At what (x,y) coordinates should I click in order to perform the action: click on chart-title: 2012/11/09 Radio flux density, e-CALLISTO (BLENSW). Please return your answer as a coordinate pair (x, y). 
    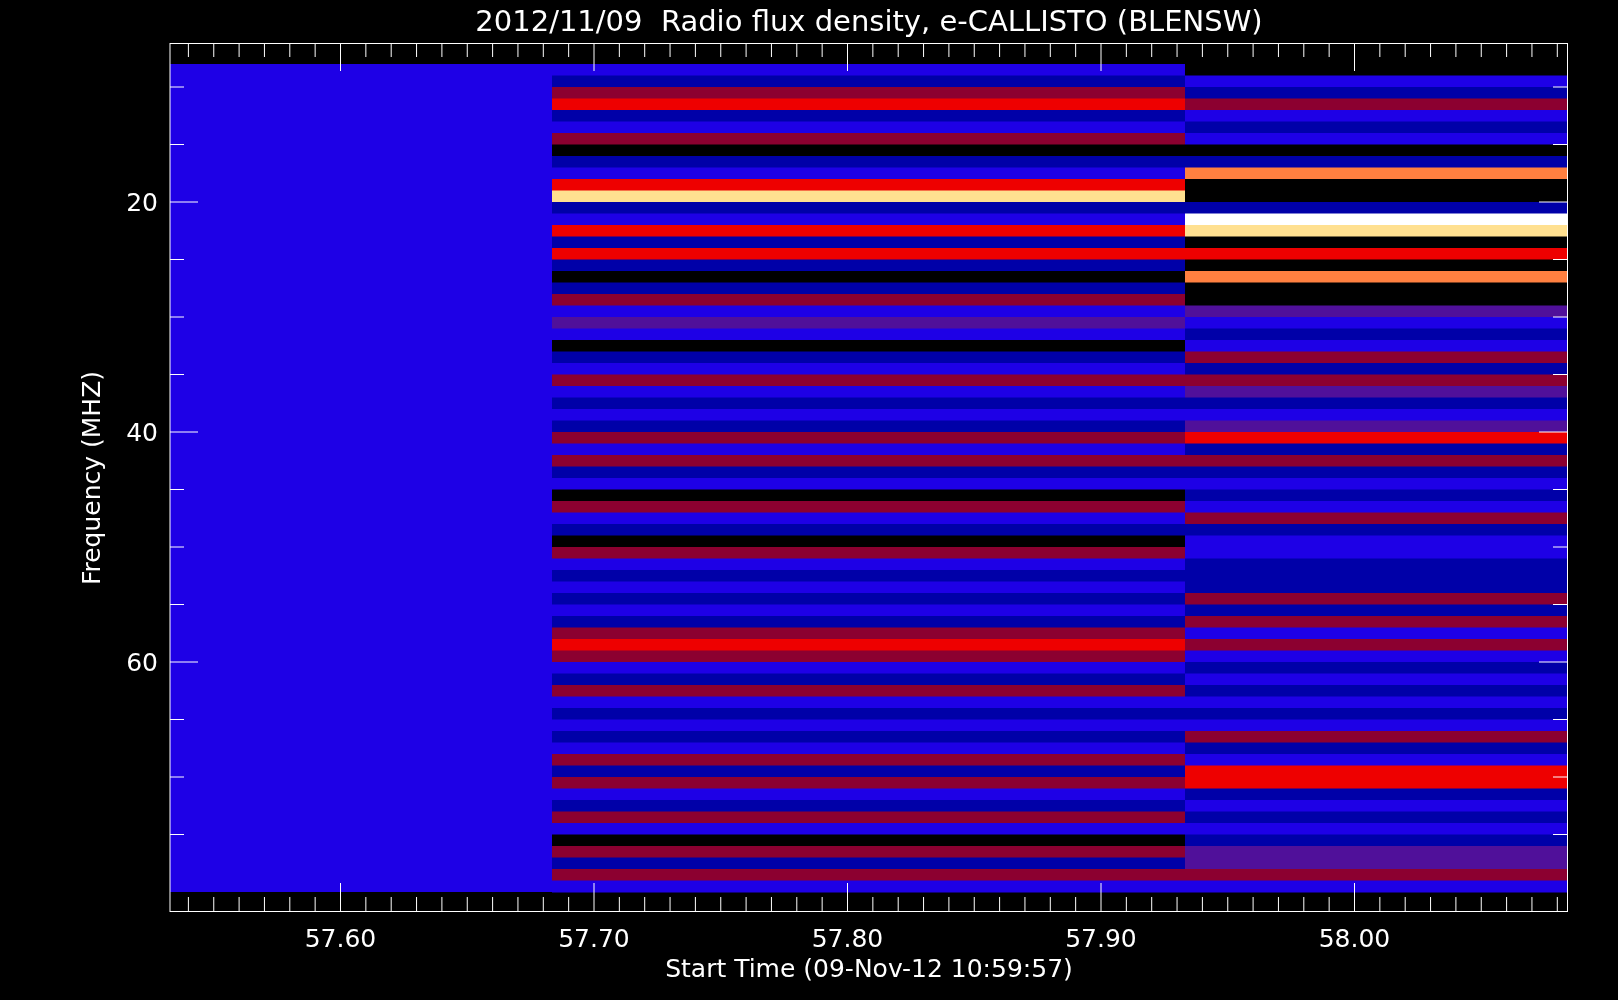
    Looking at the image, I should click on (869, 21).